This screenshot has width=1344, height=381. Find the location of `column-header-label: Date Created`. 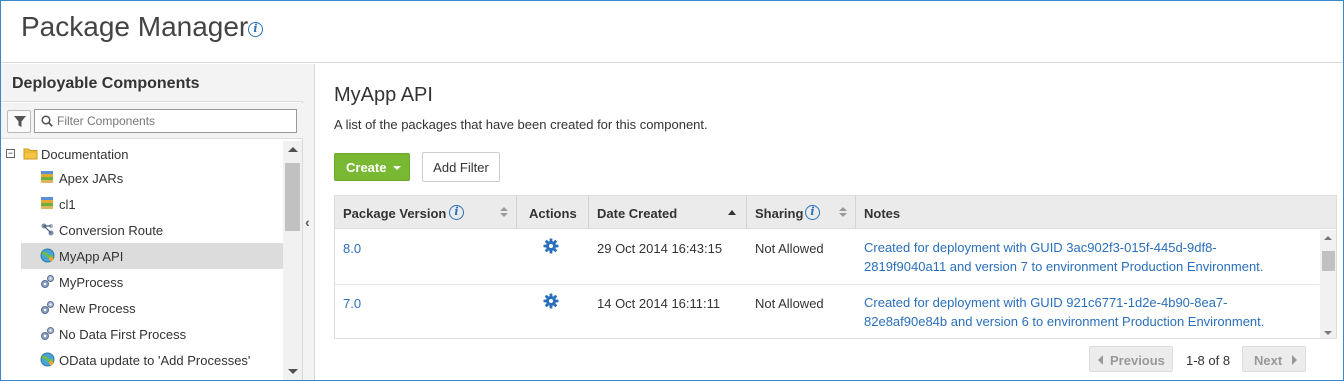

column-header-label: Date Created is located at coordinates (637, 213).